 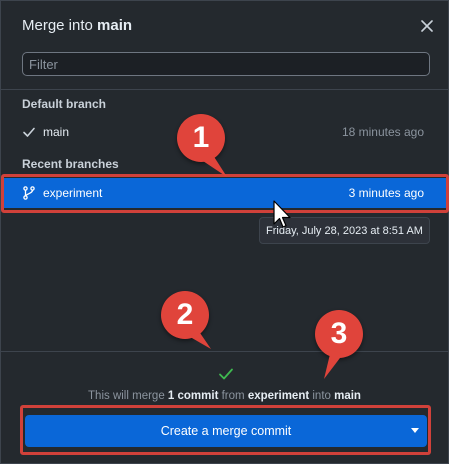 I want to click on merge-summary-target: main, so click(x=347, y=396).